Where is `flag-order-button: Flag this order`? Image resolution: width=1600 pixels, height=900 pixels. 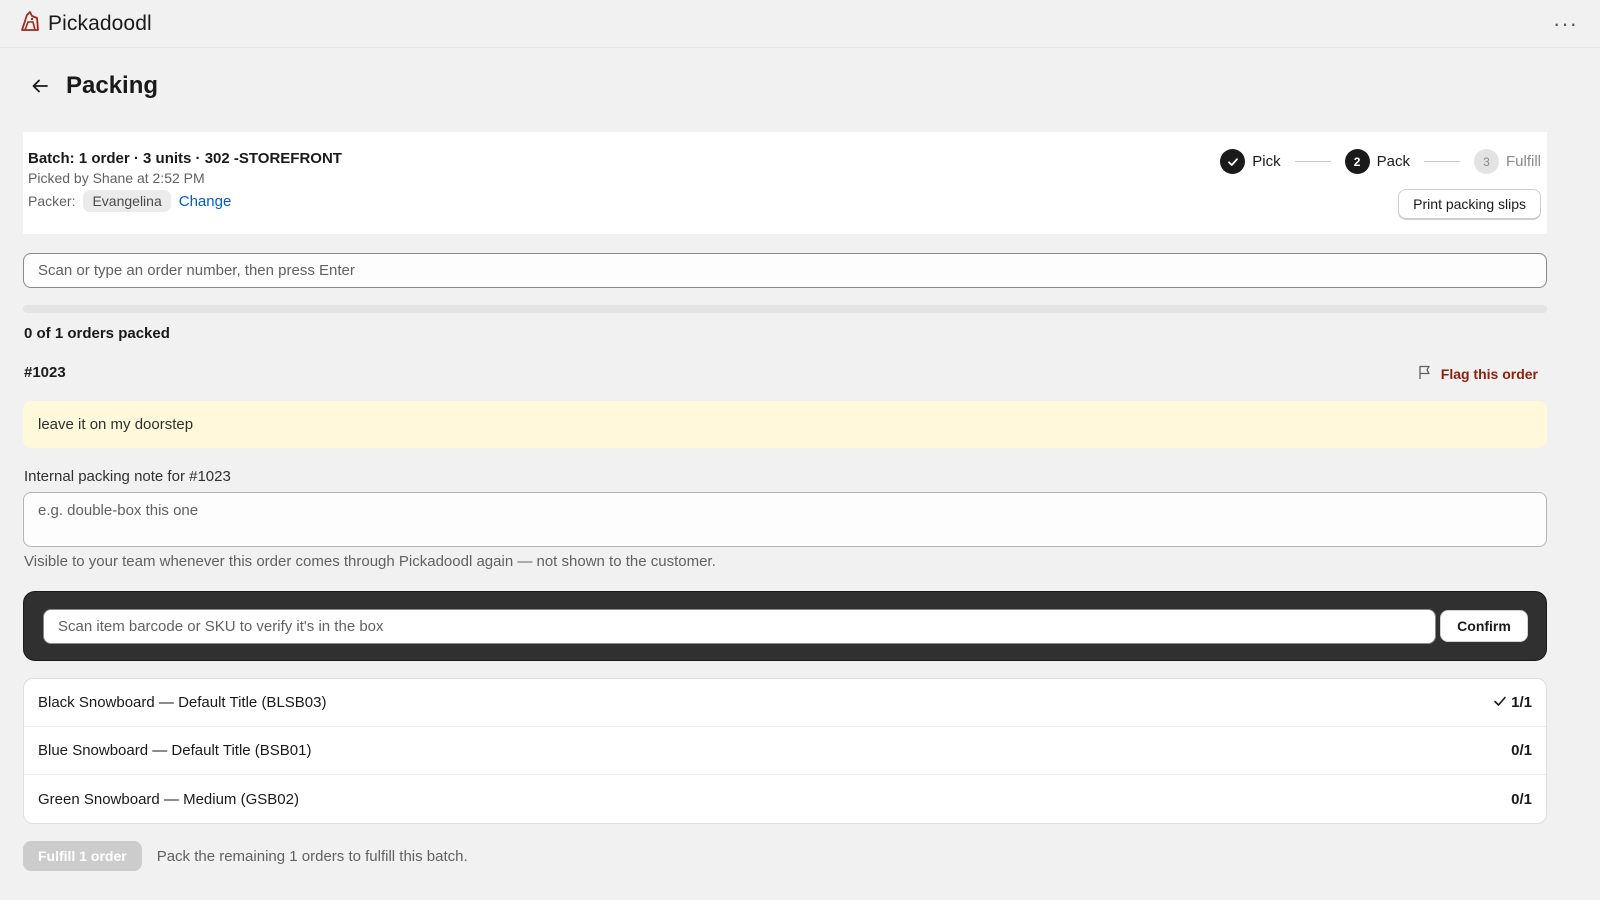
flag-order-button: Flag this order is located at coordinates (1477, 373).